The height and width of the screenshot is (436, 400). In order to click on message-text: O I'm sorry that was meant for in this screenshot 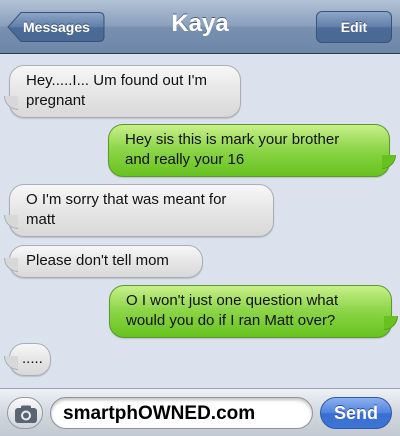, I will do `click(126, 199)`.